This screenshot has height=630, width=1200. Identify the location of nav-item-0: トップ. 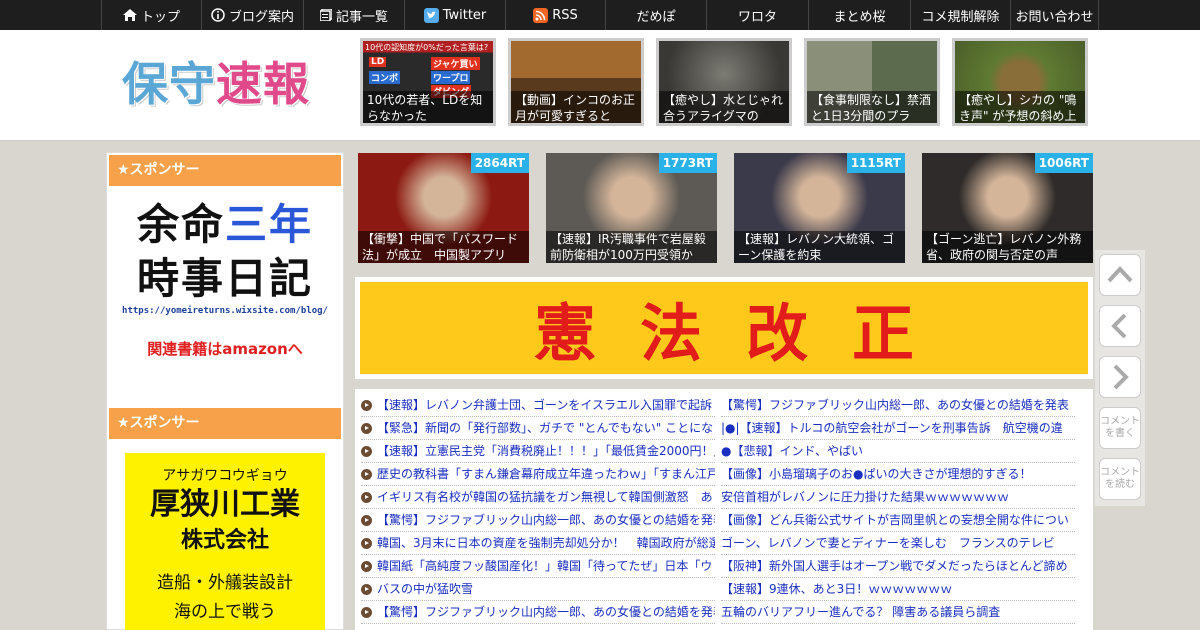
(151, 15).